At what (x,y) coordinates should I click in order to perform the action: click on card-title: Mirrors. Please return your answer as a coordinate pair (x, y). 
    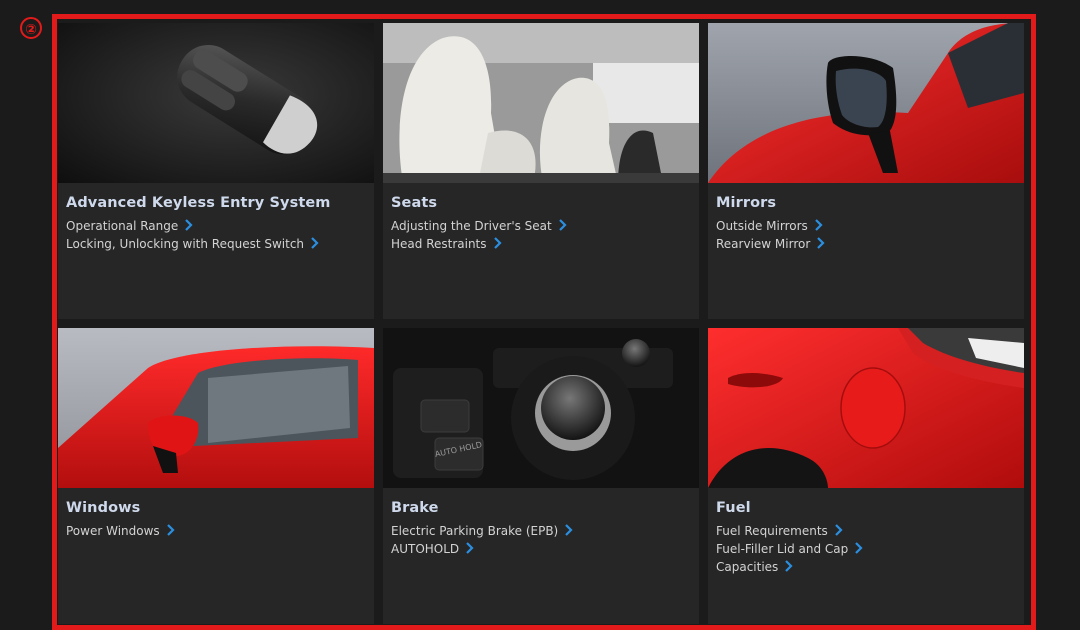
    Looking at the image, I should click on (746, 203).